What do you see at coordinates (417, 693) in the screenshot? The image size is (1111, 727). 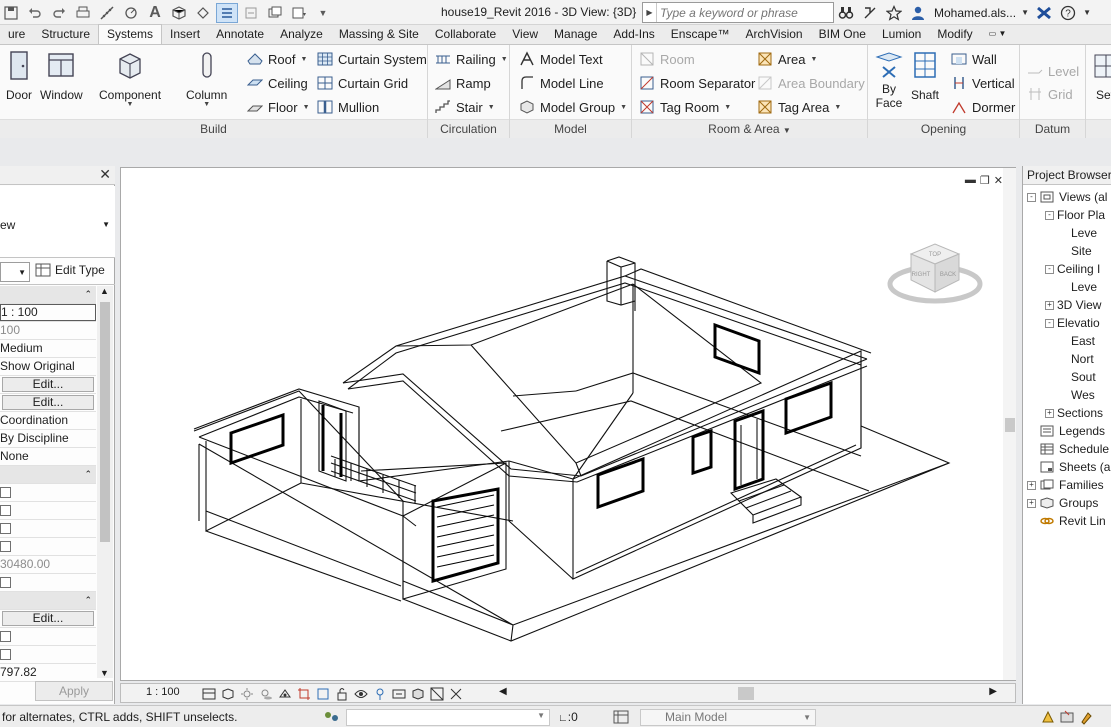 I see `analytical-model-icon` at bounding box center [417, 693].